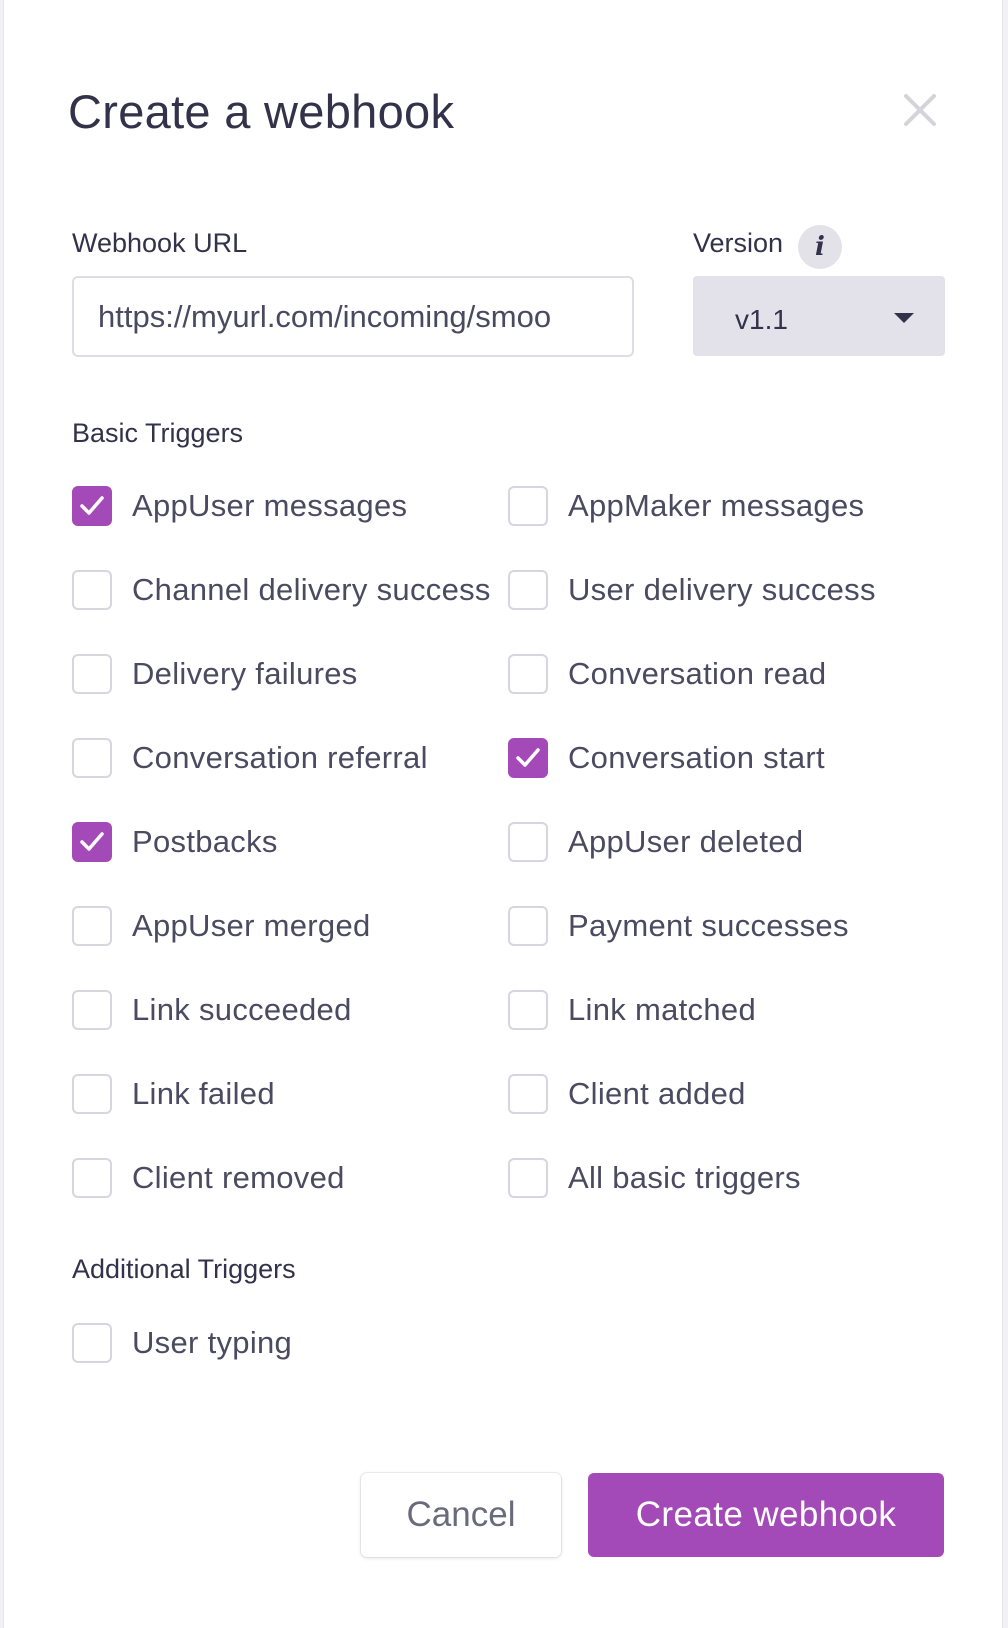  What do you see at coordinates (353, 316) in the screenshot?
I see `webhook-url-input` at bounding box center [353, 316].